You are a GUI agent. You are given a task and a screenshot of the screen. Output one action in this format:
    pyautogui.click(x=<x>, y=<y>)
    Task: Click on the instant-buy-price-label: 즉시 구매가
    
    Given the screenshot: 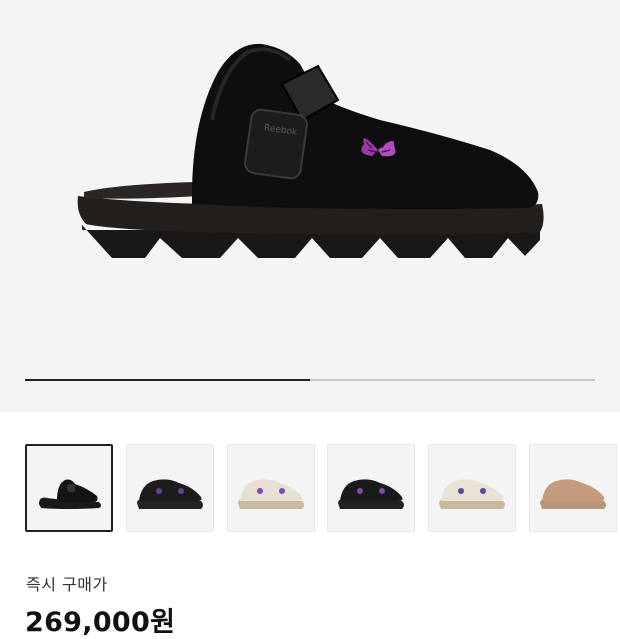 What is the action you would take?
    pyautogui.click(x=67, y=584)
    